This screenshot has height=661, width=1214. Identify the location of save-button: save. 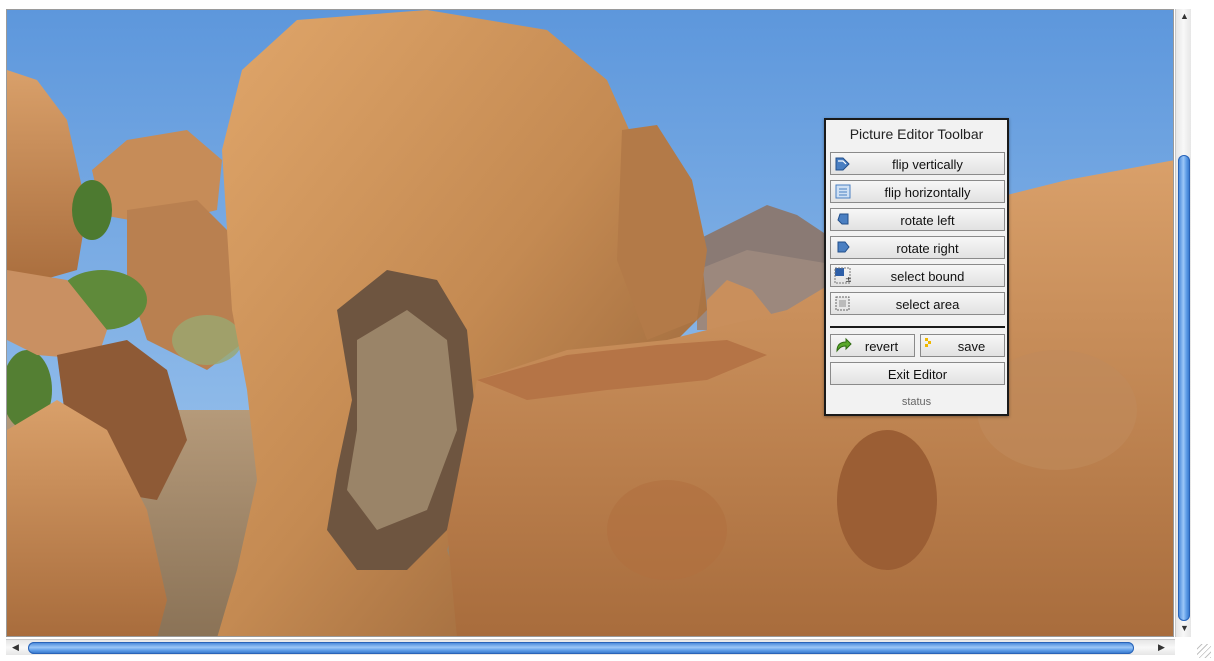
(962, 345).